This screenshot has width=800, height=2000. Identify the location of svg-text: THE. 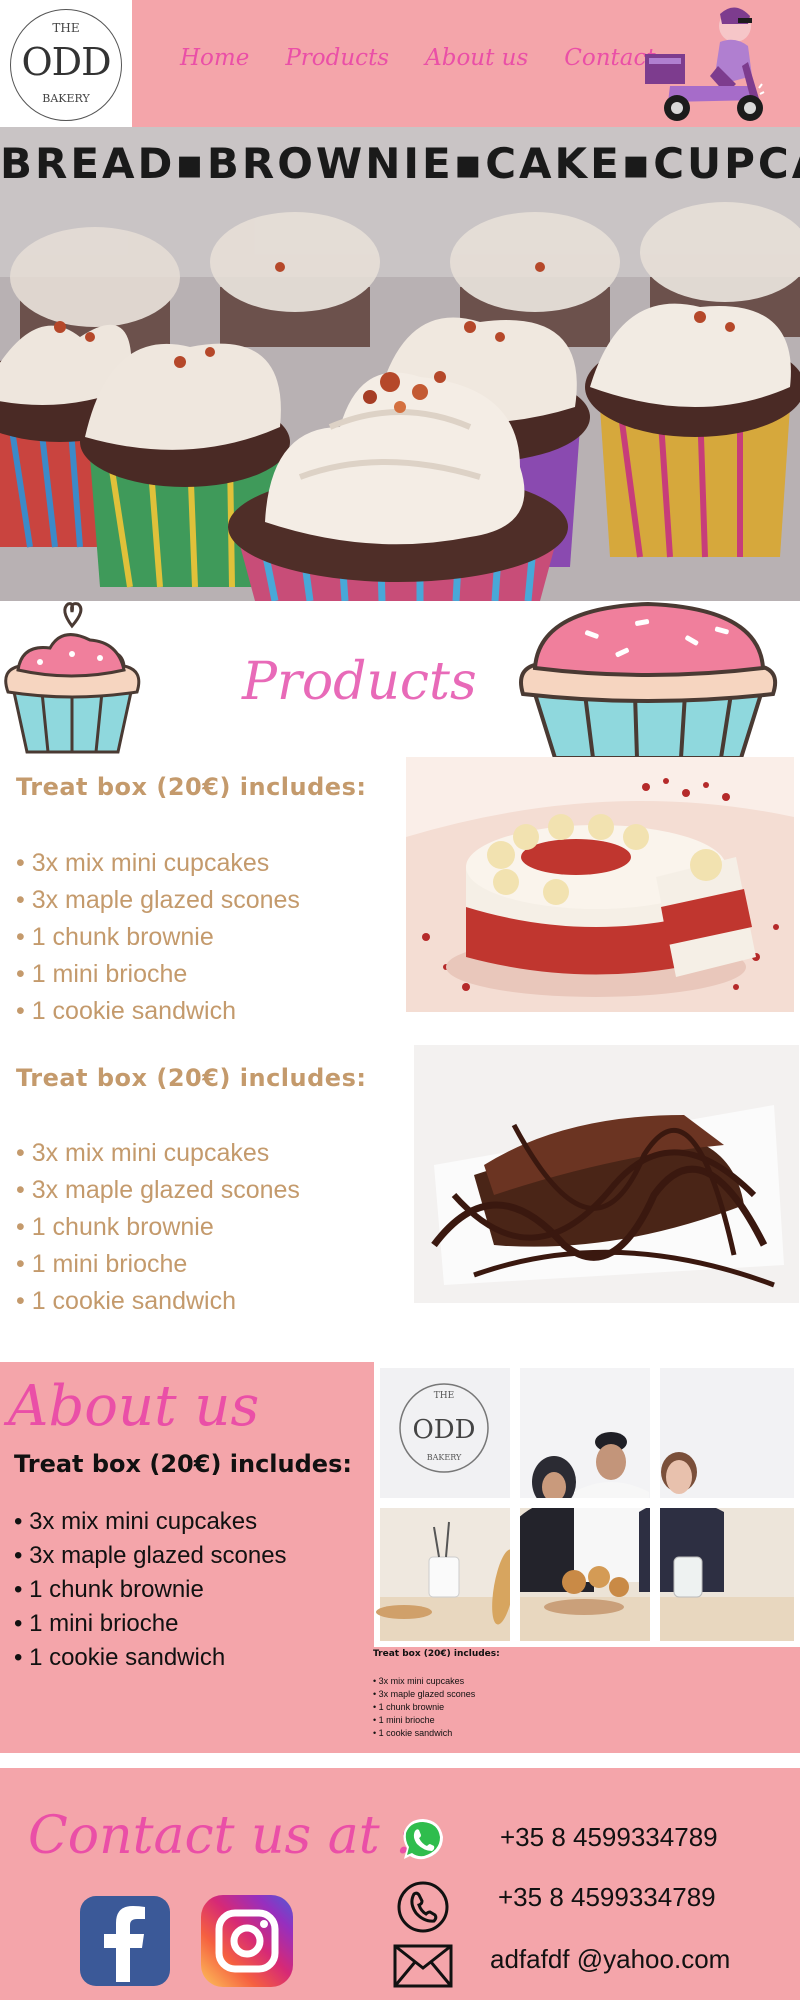
(444, 1396).